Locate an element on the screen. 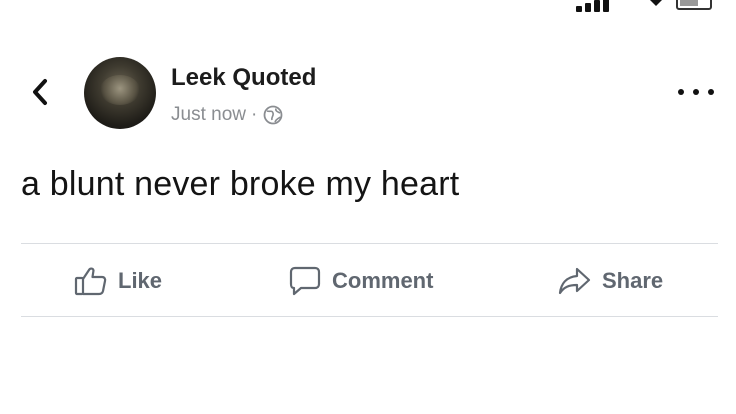  share-arrow-icon is located at coordinates (574, 281).